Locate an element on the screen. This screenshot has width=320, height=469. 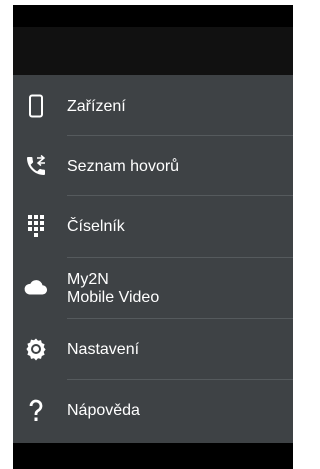
action-bar is located at coordinates (153, 51).